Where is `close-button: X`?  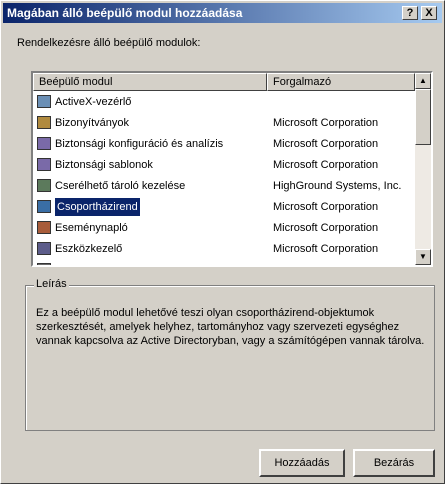
close-button: X is located at coordinates (429, 13).